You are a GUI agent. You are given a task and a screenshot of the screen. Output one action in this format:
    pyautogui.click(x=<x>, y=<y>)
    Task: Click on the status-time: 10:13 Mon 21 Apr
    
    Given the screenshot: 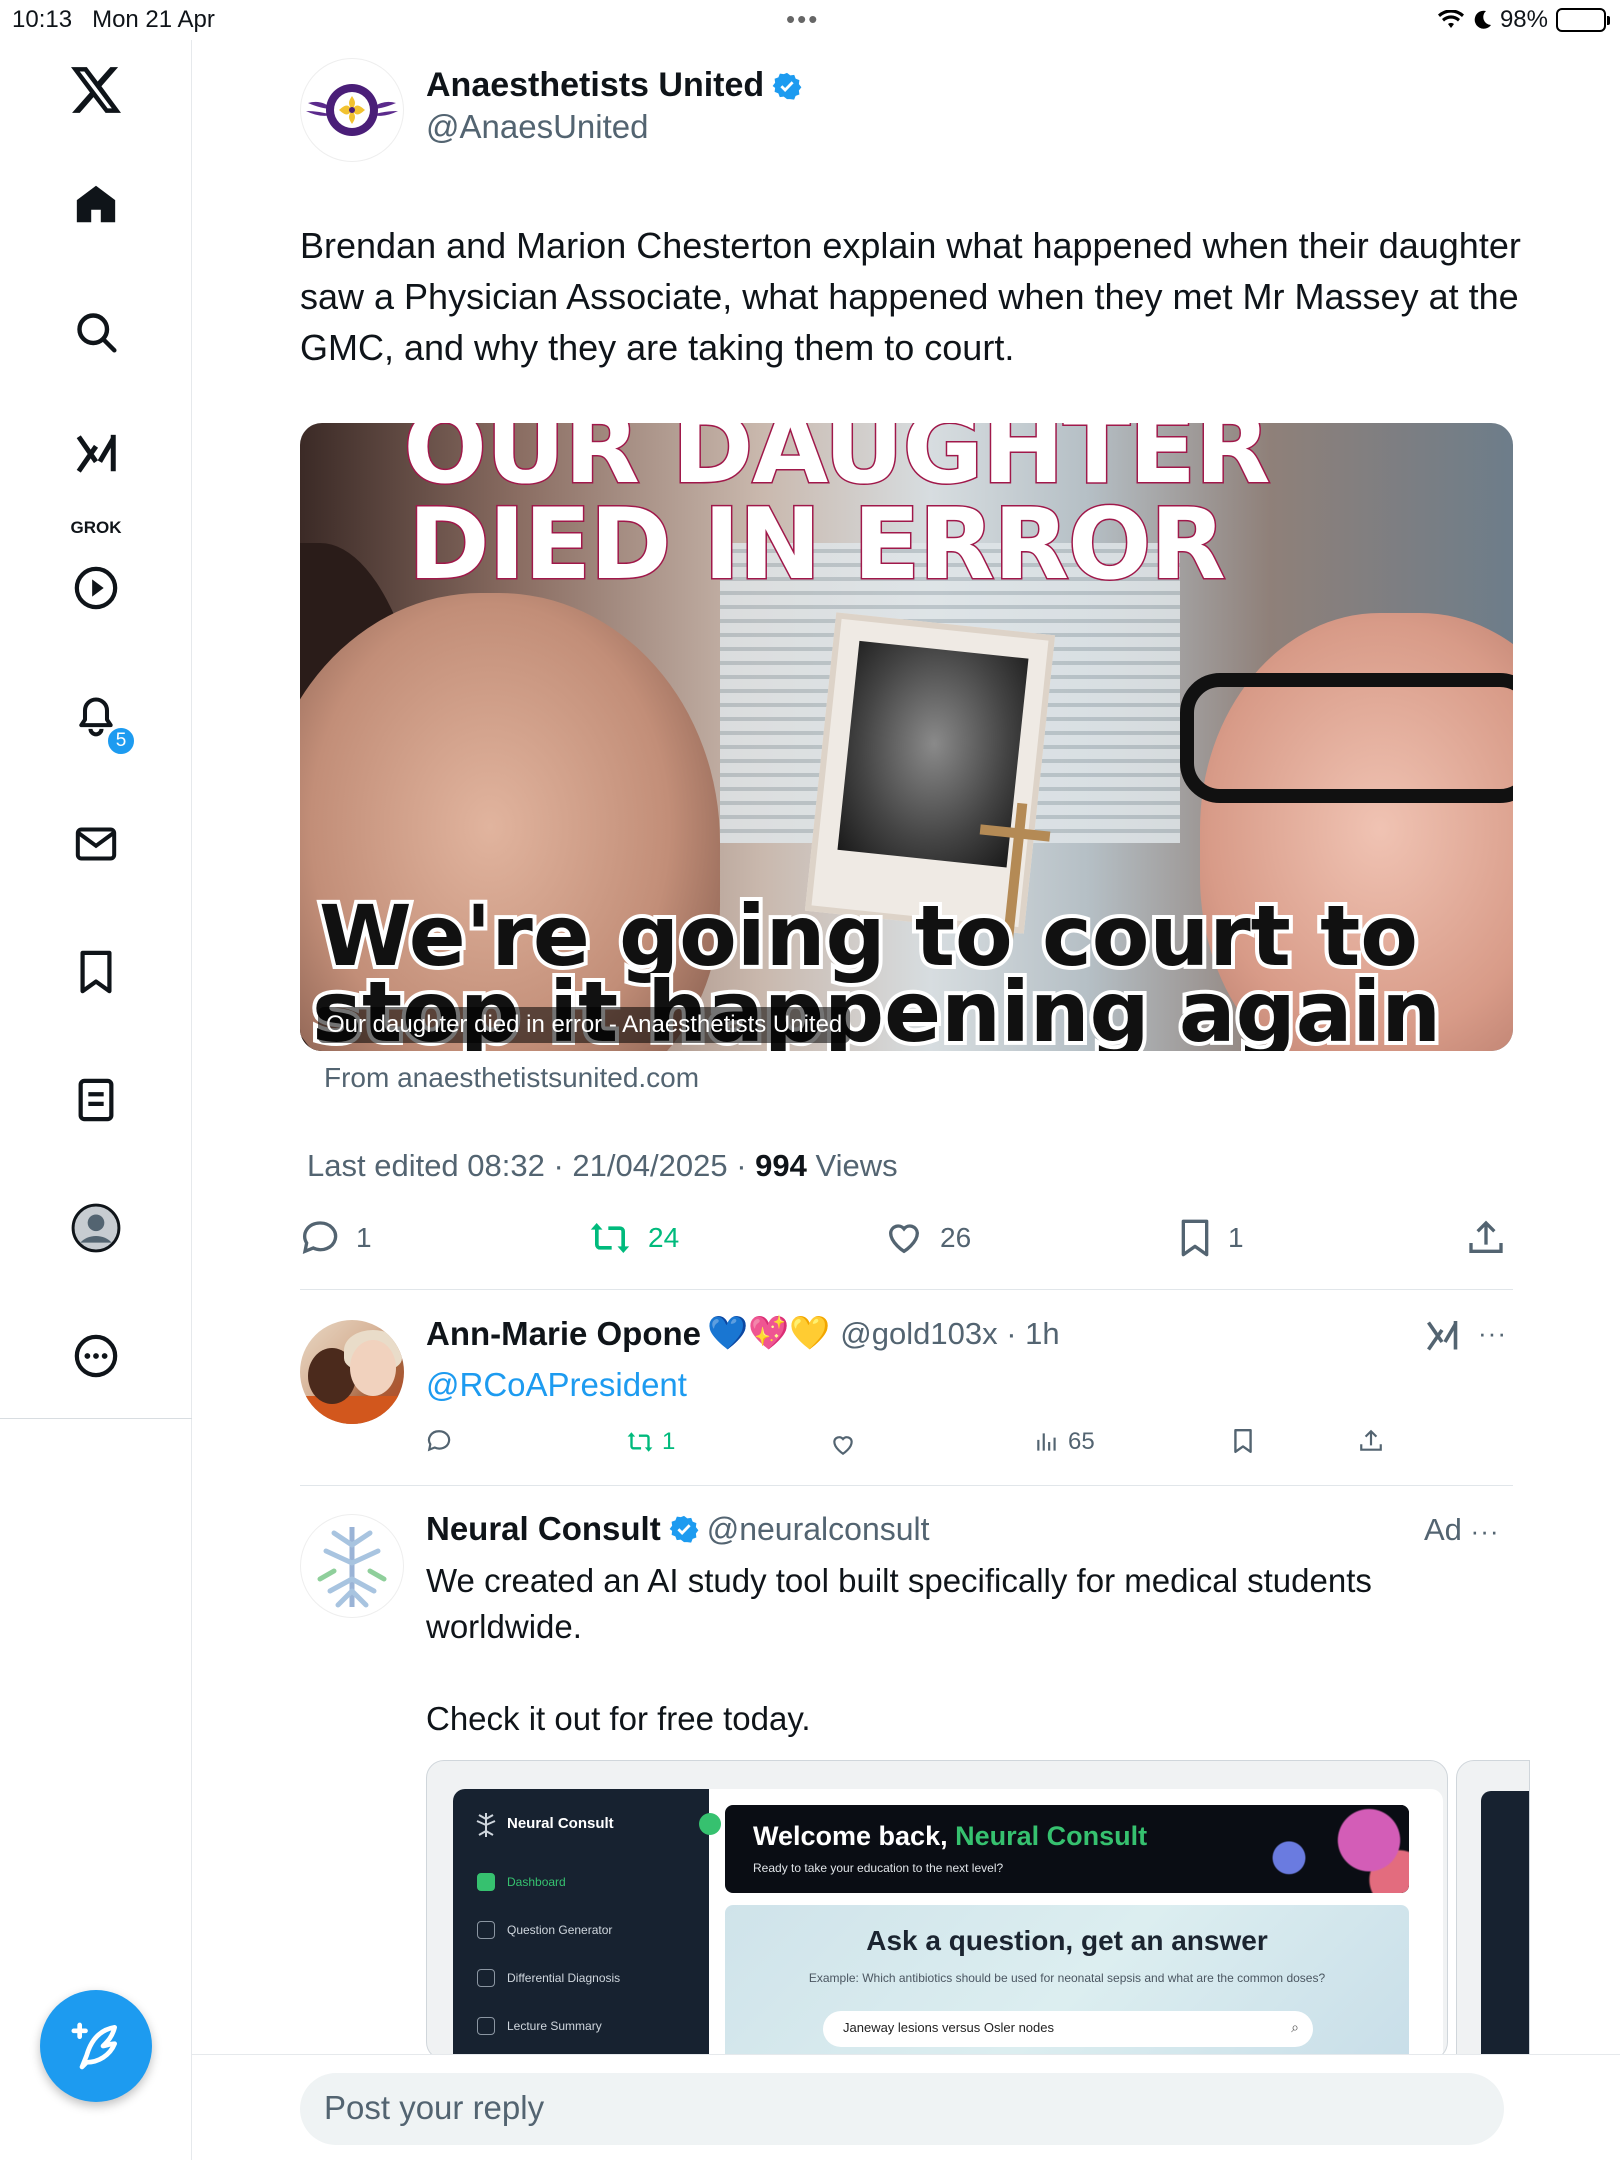 What is the action you would take?
    pyautogui.click(x=113, y=19)
    